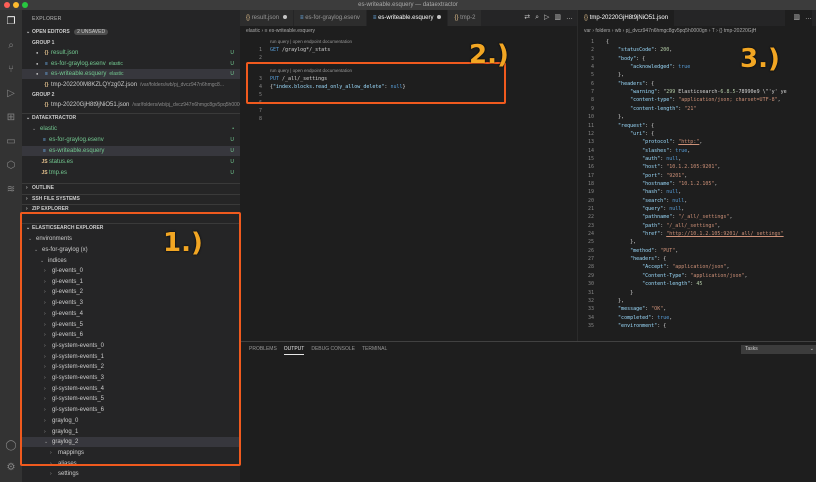 Image resolution: width=816 pixels, height=482 pixels. What do you see at coordinates (11, 446) in the screenshot?
I see `account-icon: ◯` at bounding box center [11, 446].